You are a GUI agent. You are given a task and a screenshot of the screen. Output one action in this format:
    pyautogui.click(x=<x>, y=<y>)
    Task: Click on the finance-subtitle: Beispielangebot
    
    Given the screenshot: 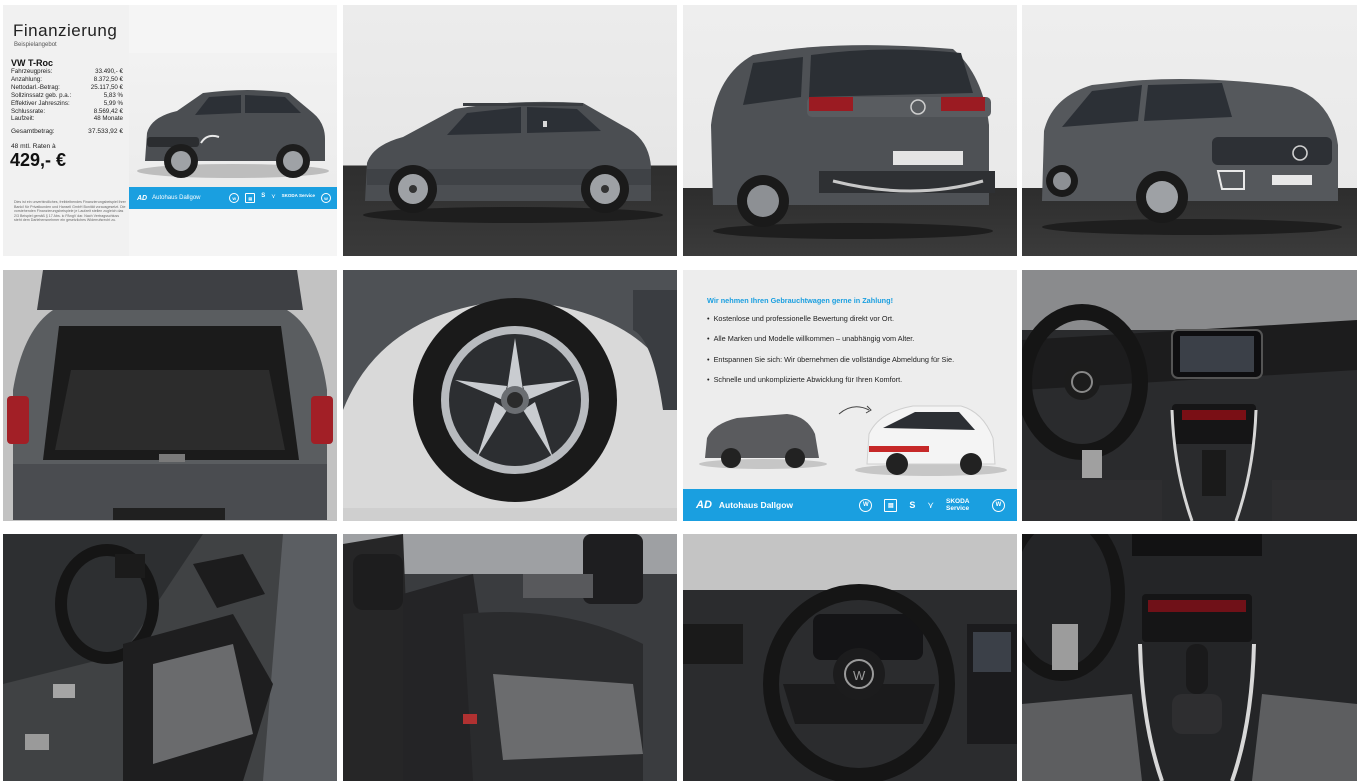 What is the action you would take?
    pyautogui.click(x=35, y=45)
    